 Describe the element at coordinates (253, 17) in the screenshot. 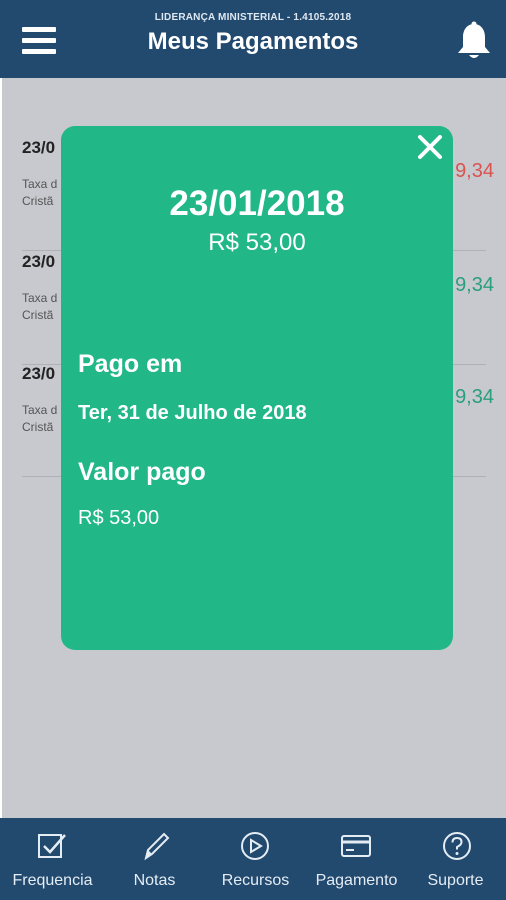

I see `app-subtitle: LIDERANÇA MINISTERIAL - 1.4105.2018` at that location.